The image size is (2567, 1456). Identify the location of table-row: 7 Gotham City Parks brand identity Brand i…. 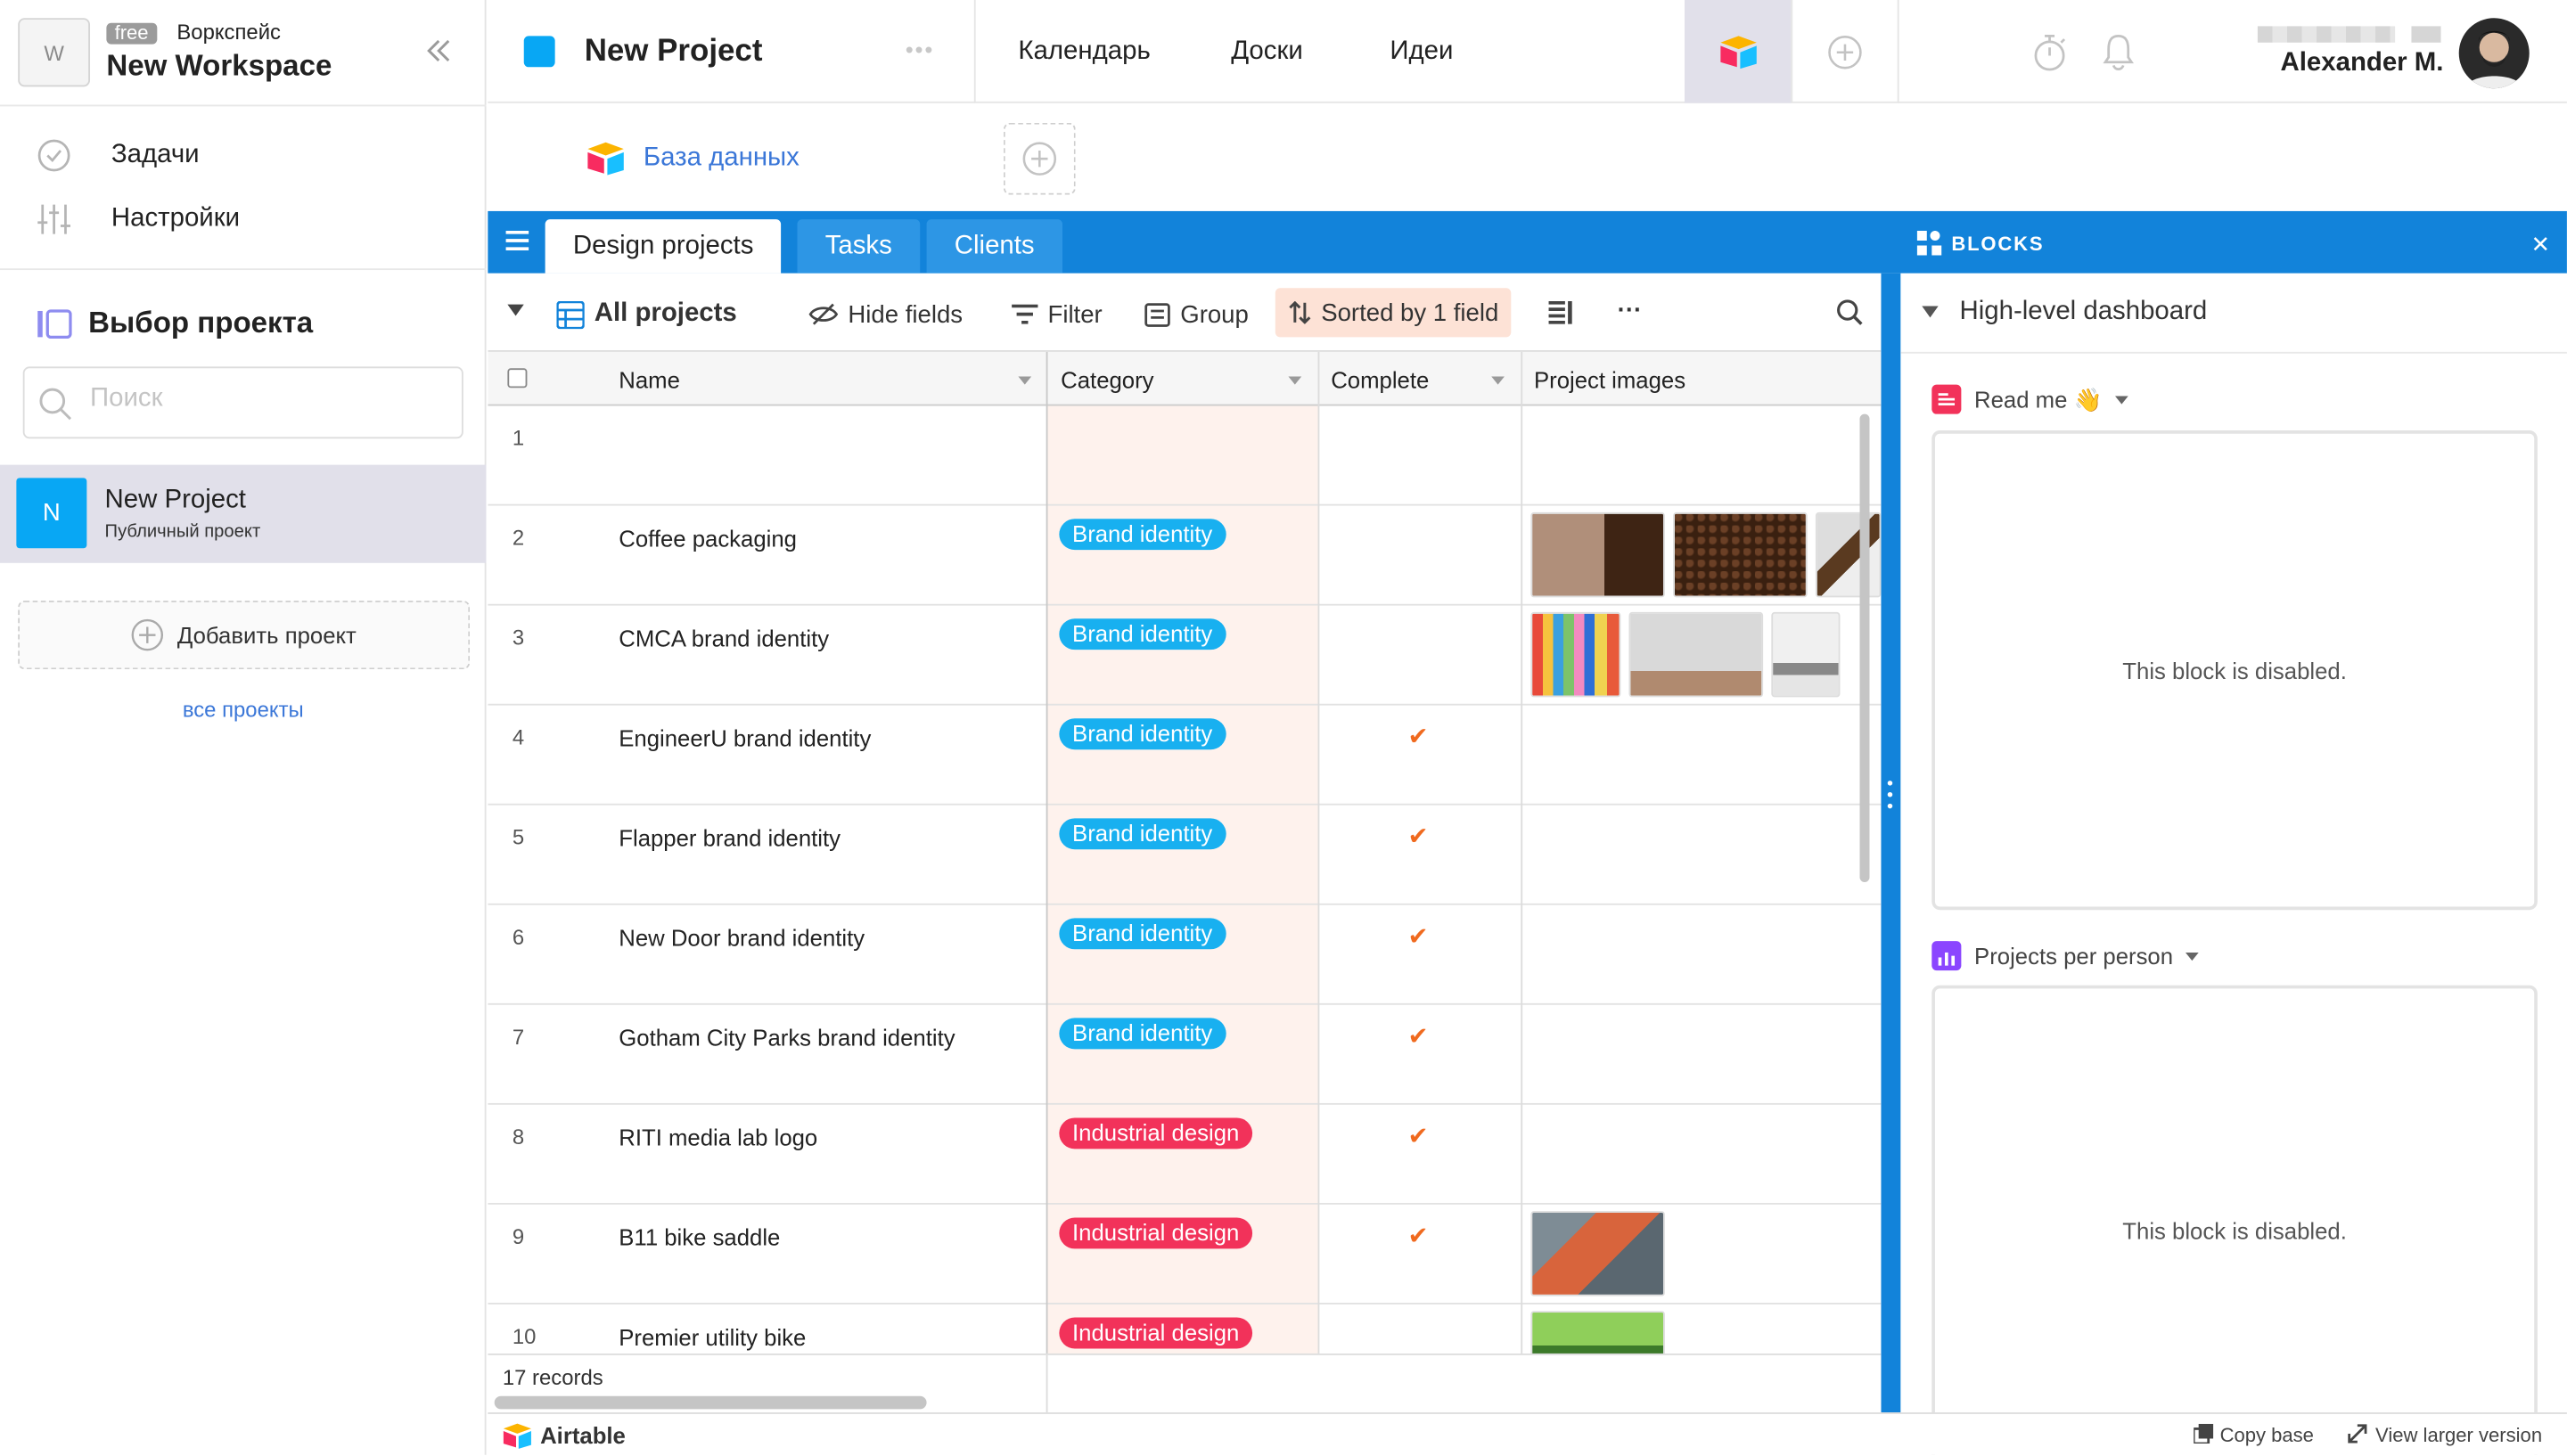
(1185, 1055).